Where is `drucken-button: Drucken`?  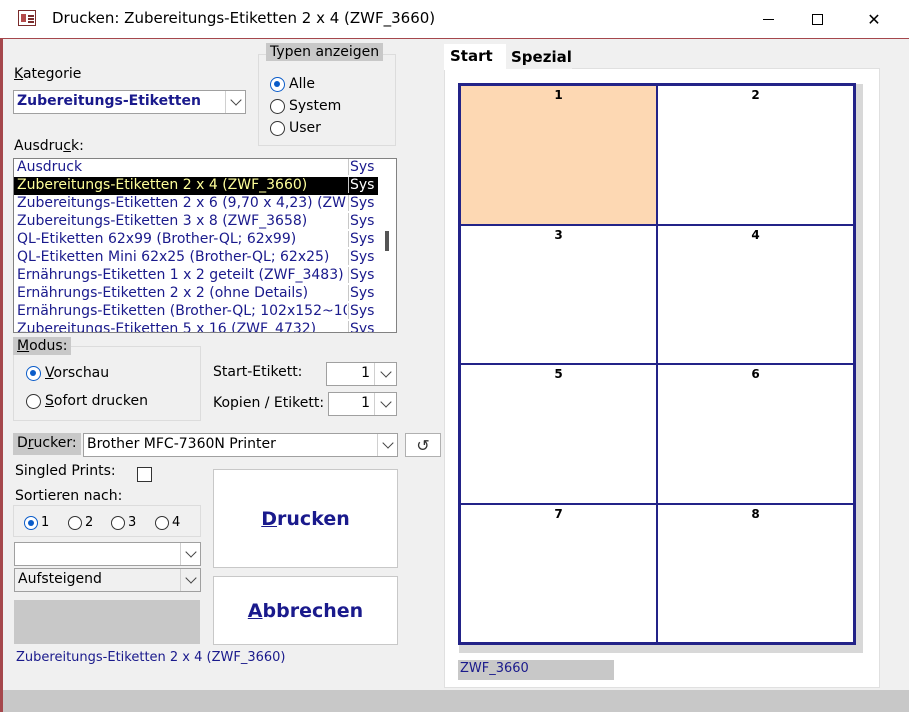 drucken-button: Drucken is located at coordinates (305, 518).